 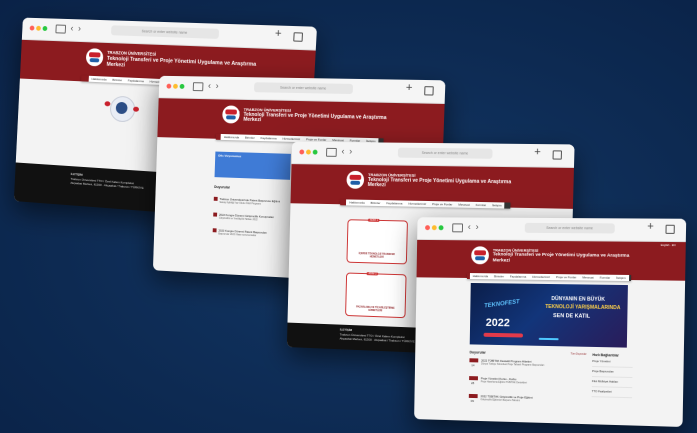 What do you see at coordinates (548, 339) in the screenshot?
I see `banner-dots` at bounding box center [548, 339].